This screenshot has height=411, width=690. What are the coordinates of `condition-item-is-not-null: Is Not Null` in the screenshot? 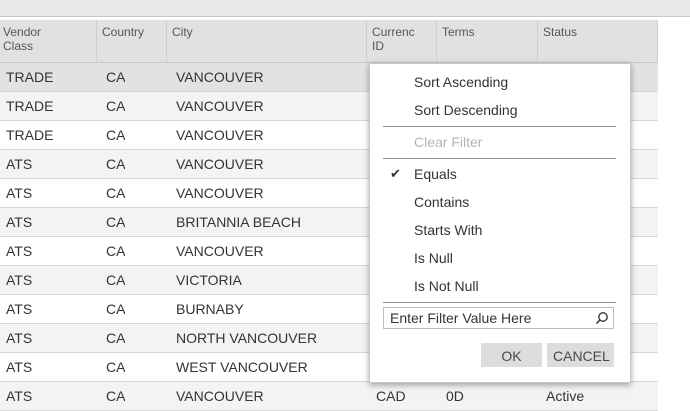 It's located at (446, 286).